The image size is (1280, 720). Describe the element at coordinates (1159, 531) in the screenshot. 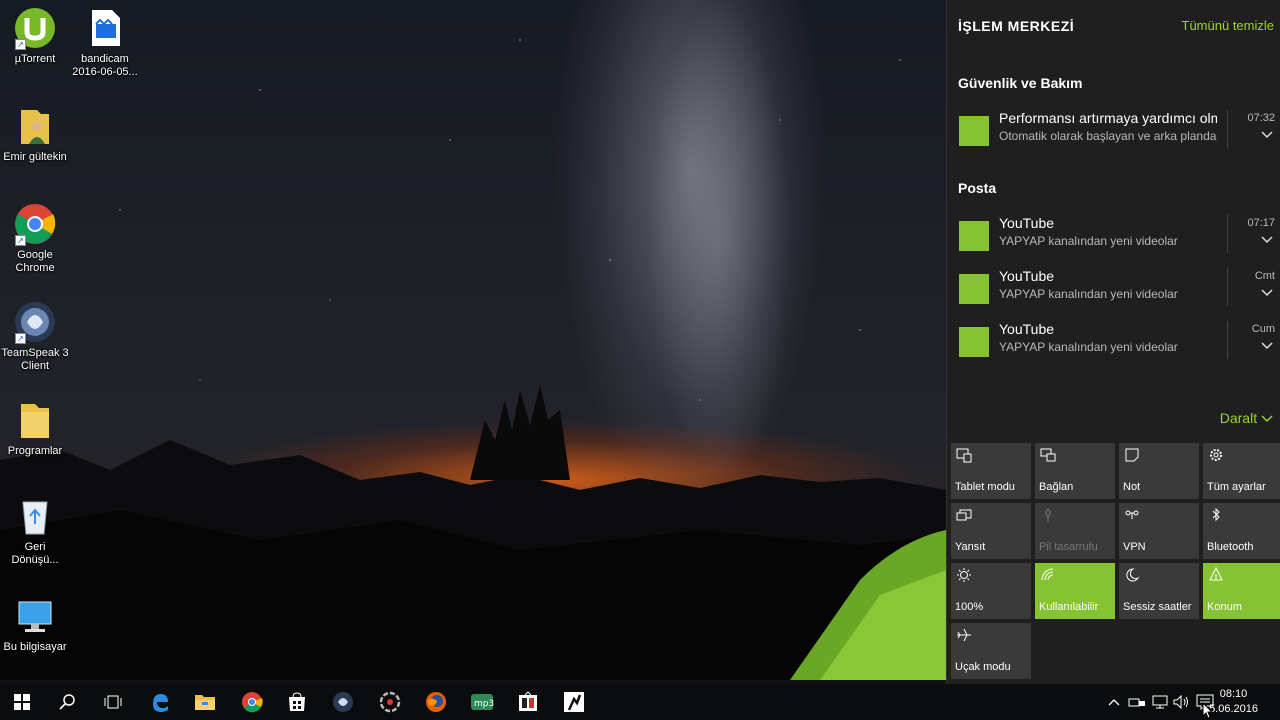

I see `quick-action-vpn: VPN` at that location.